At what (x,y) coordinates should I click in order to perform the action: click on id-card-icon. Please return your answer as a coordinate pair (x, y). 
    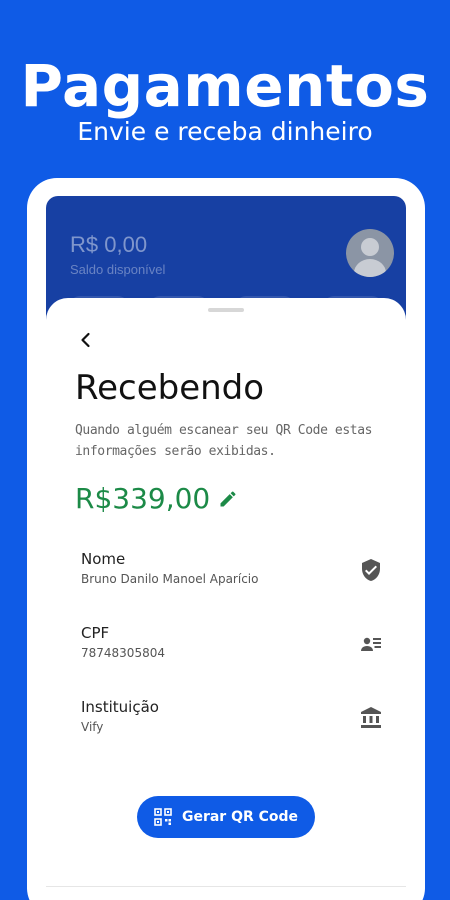
    Looking at the image, I should click on (371, 644).